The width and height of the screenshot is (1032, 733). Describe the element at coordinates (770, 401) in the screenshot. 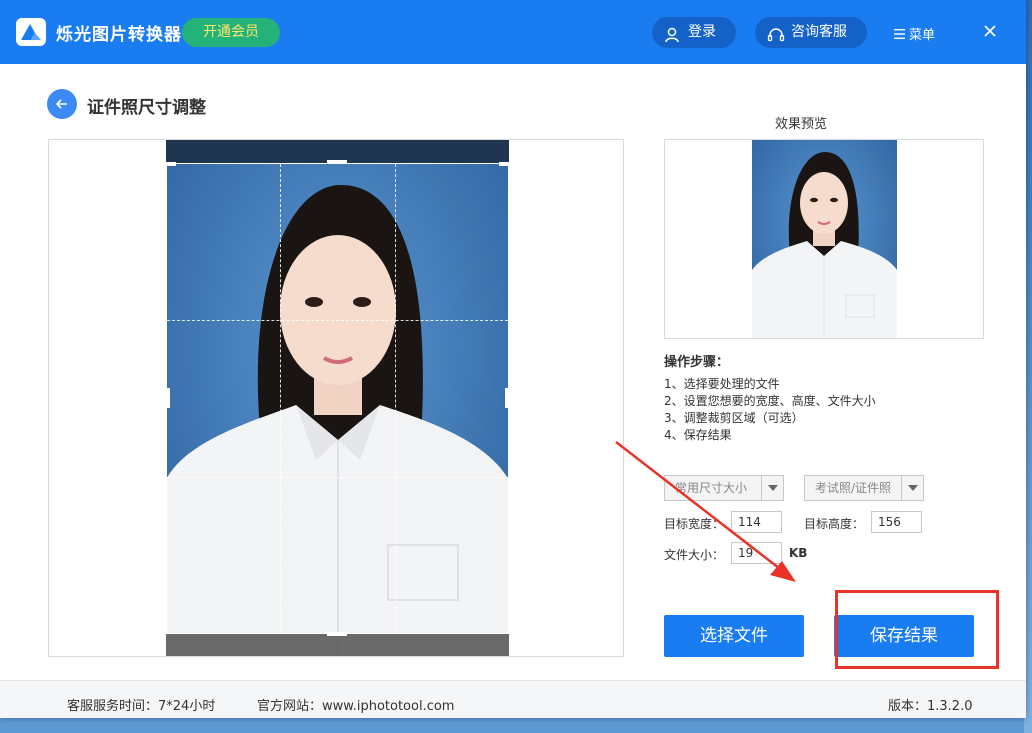

I see `step-item: 2、设置您想要的宽度、高度、文件大小` at that location.